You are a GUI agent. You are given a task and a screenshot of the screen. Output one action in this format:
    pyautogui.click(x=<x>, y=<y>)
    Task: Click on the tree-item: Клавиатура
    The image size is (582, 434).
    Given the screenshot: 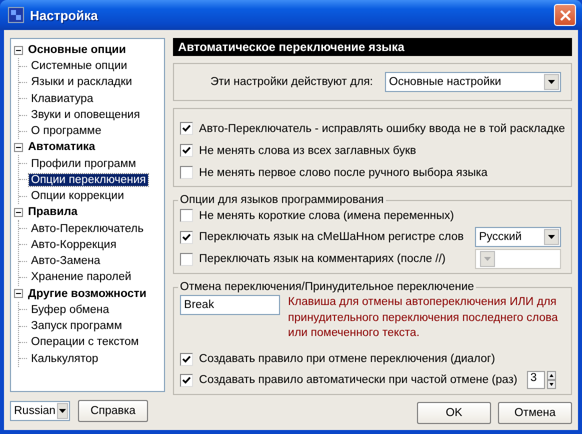 What is the action you would take?
    pyautogui.click(x=62, y=98)
    